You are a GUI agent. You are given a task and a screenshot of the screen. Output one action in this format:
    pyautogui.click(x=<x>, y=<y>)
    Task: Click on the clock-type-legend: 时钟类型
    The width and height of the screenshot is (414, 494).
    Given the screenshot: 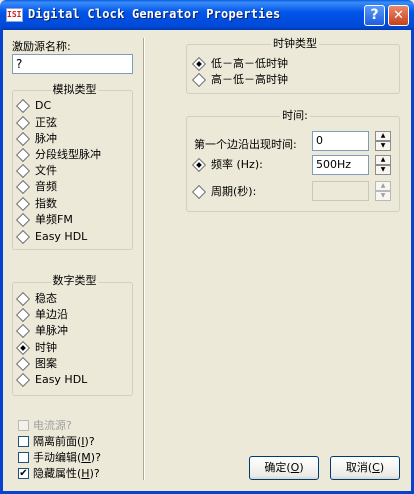 What is the action you would take?
    pyautogui.click(x=295, y=43)
    